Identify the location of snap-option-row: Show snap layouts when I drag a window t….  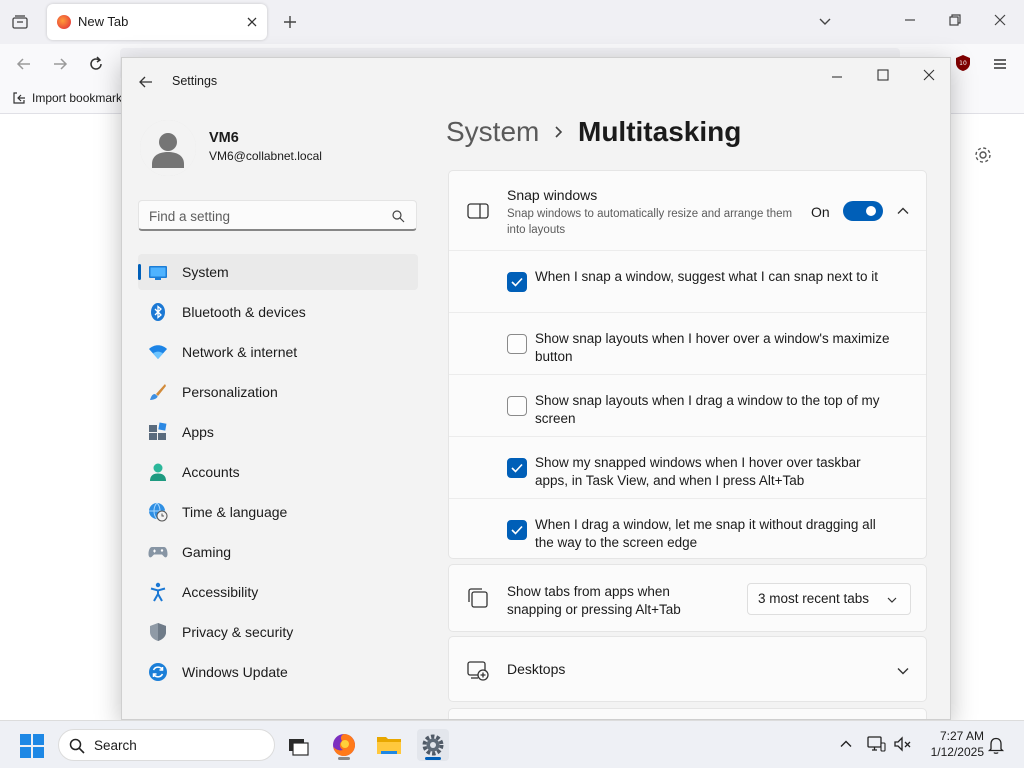
(687, 406).